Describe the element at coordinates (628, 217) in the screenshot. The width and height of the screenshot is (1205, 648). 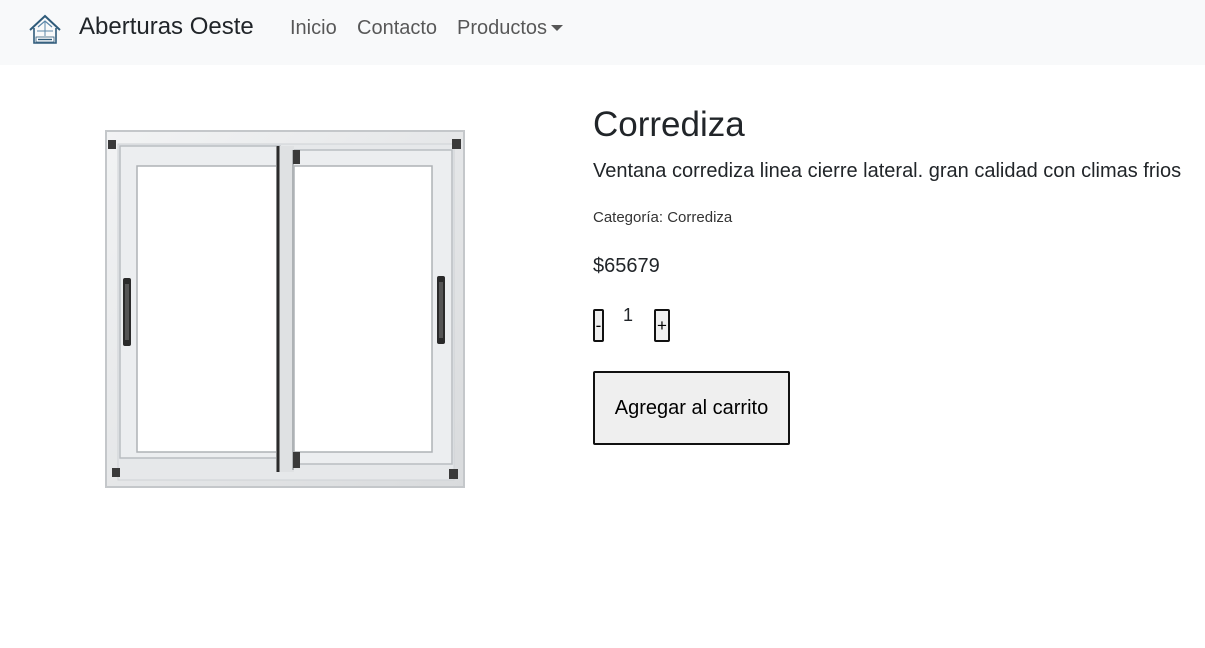
I see `category-label: Categoría:` at that location.